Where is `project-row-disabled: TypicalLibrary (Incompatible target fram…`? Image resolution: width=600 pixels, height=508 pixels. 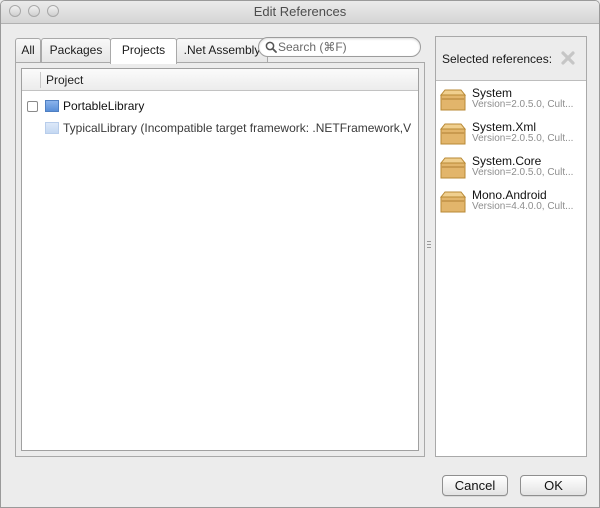
project-row-disabled: TypicalLibrary (Incompatible target fram… is located at coordinates (220, 129).